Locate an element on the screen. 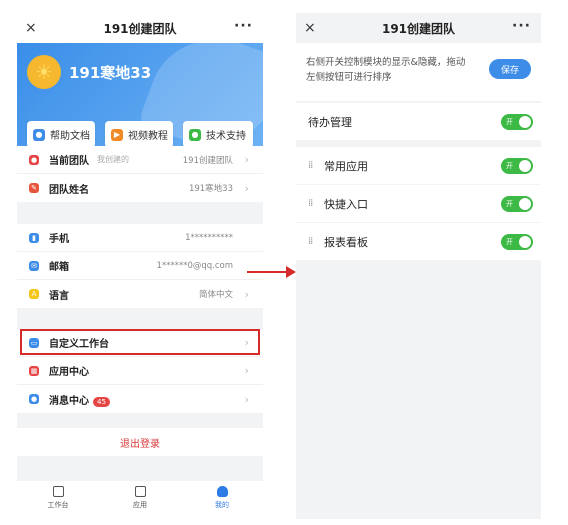  tech-support-label: 技术支持 is located at coordinates (226, 136).